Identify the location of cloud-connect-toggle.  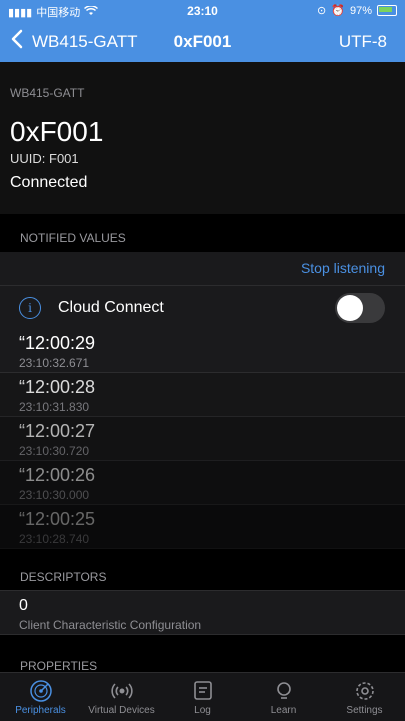
(360, 308).